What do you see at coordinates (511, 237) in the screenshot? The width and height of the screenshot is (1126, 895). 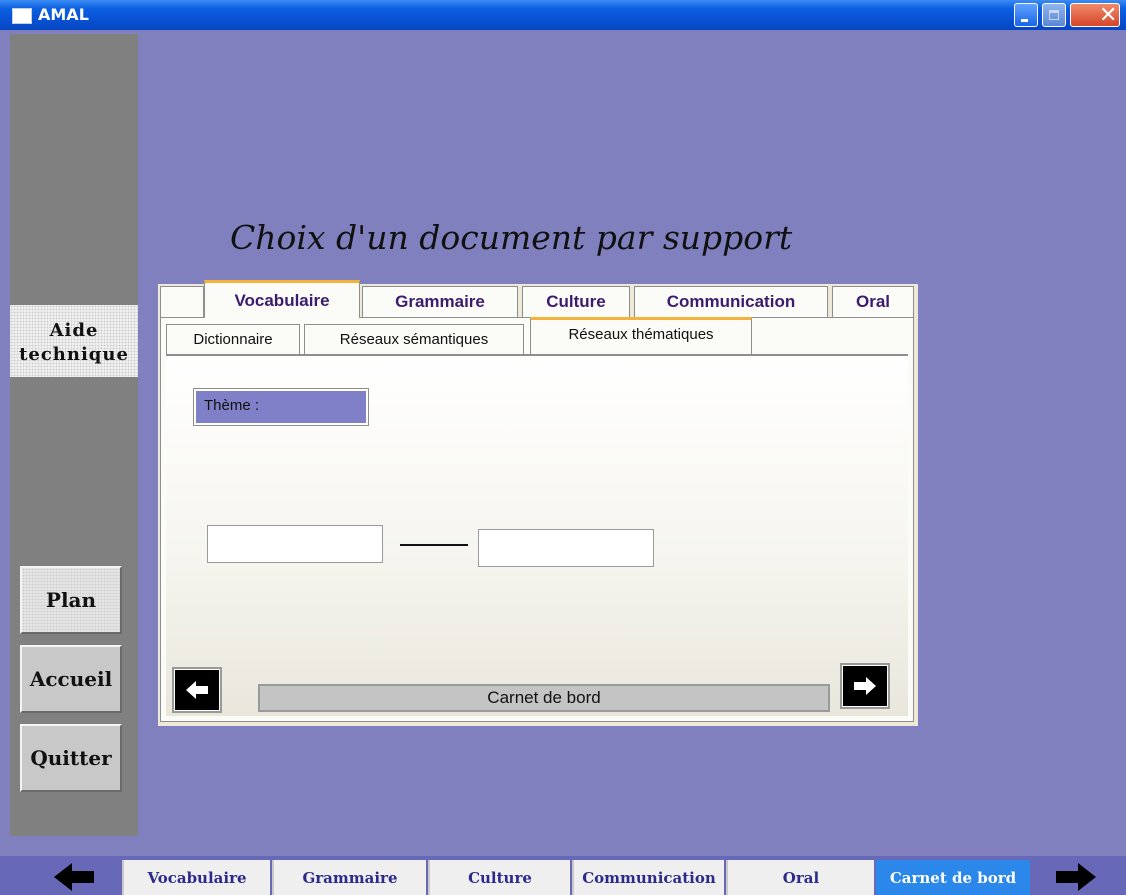 I see `page-title: Choix d'un document par support` at bounding box center [511, 237].